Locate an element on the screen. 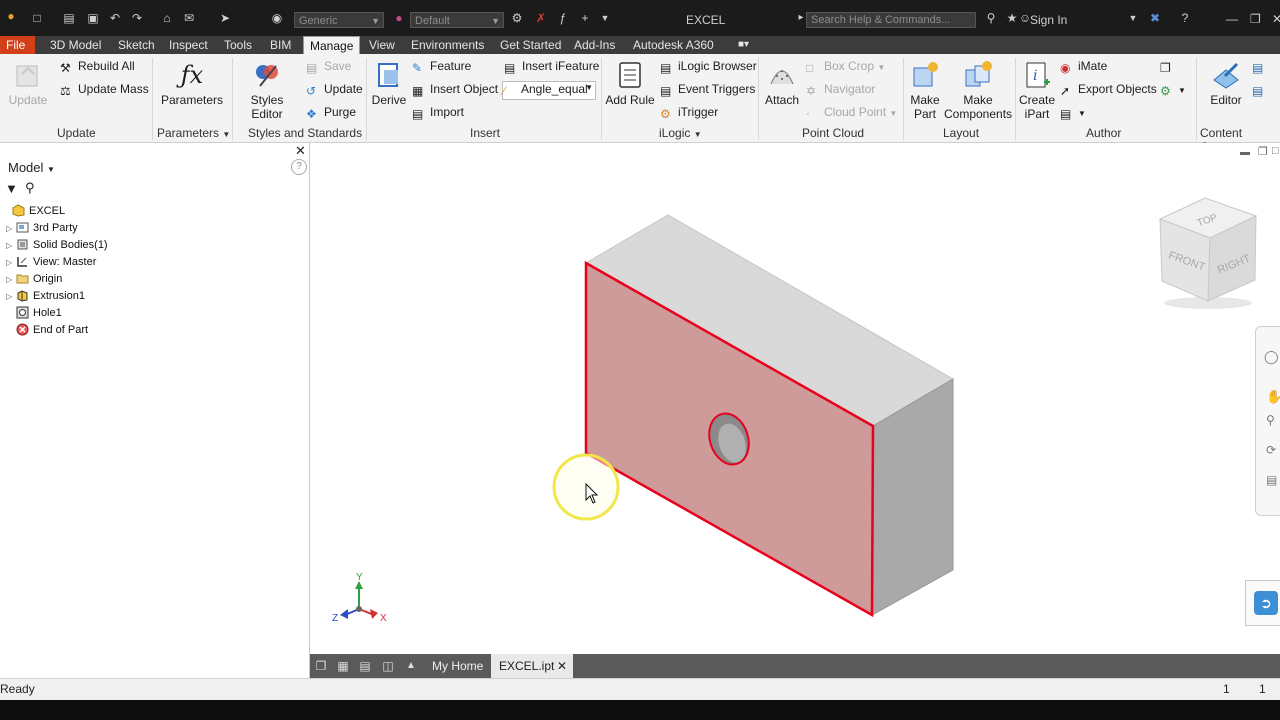  material-combo: Generic ▼ is located at coordinates (339, 20).